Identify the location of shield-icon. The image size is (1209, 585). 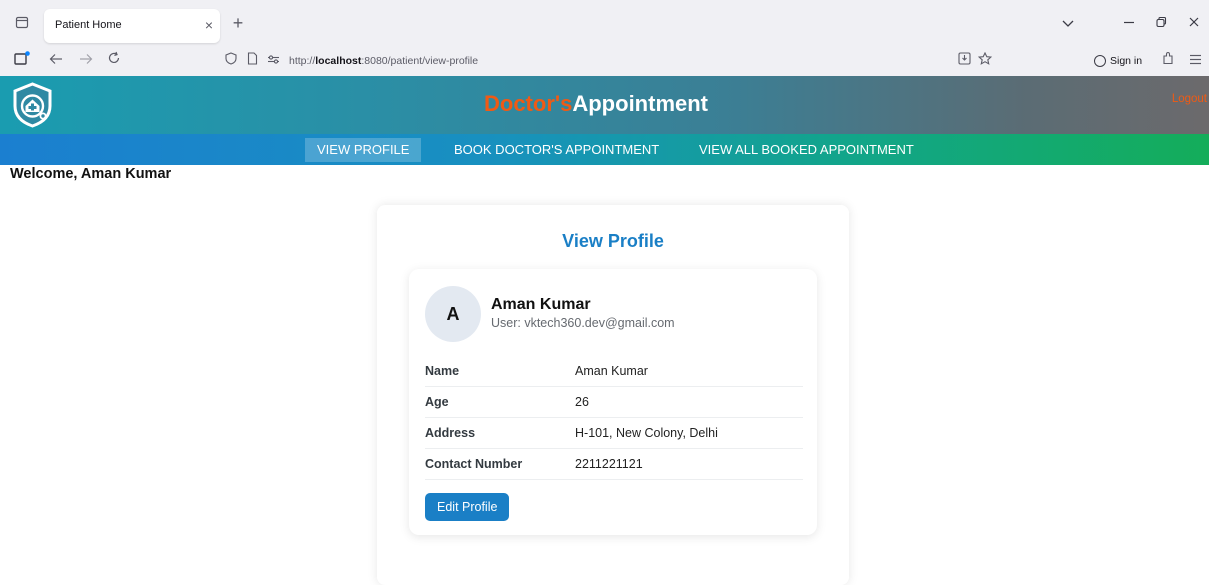
(231, 61).